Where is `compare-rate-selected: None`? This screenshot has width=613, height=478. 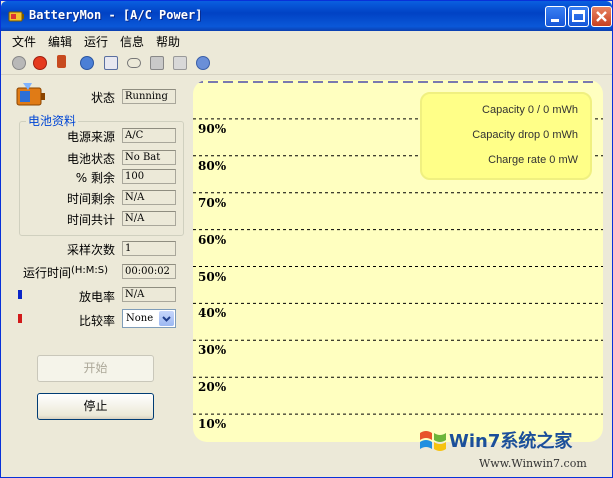
compare-rate-selected: None is located at coordinates (140, 318).